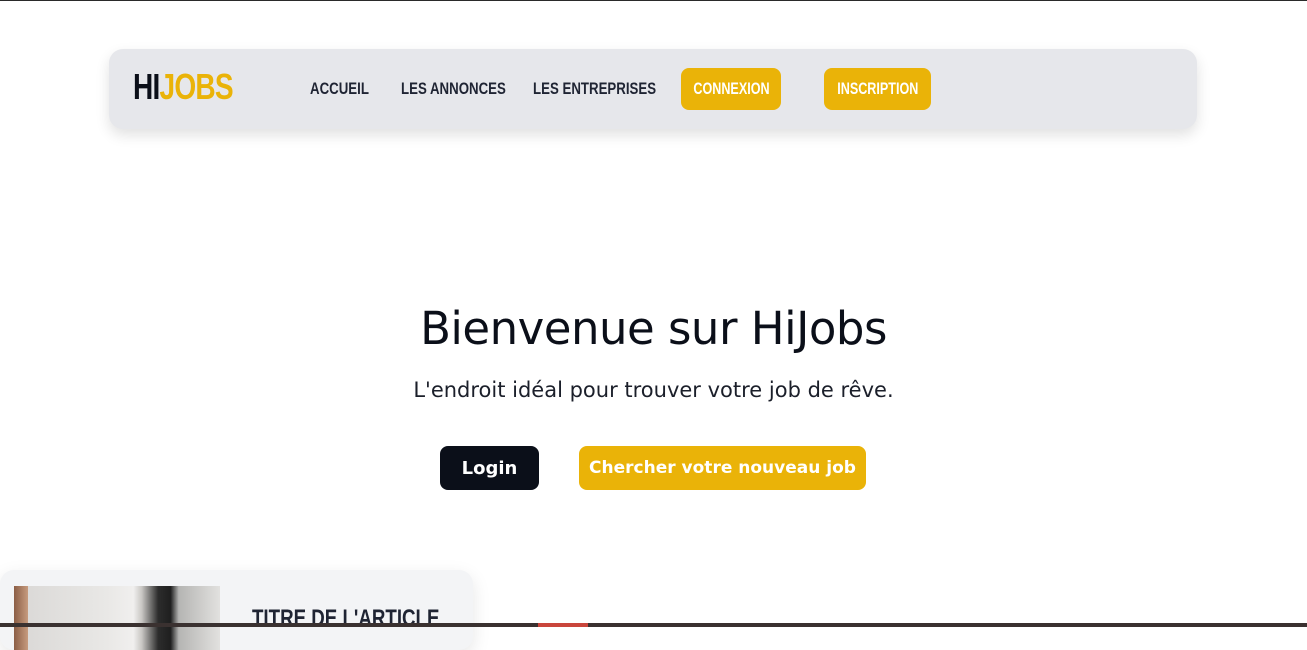  Describe the element at coordinates (345, 619) in the screenshot. I see `article-title: TITRE DE L'ARTICLE` at that location.